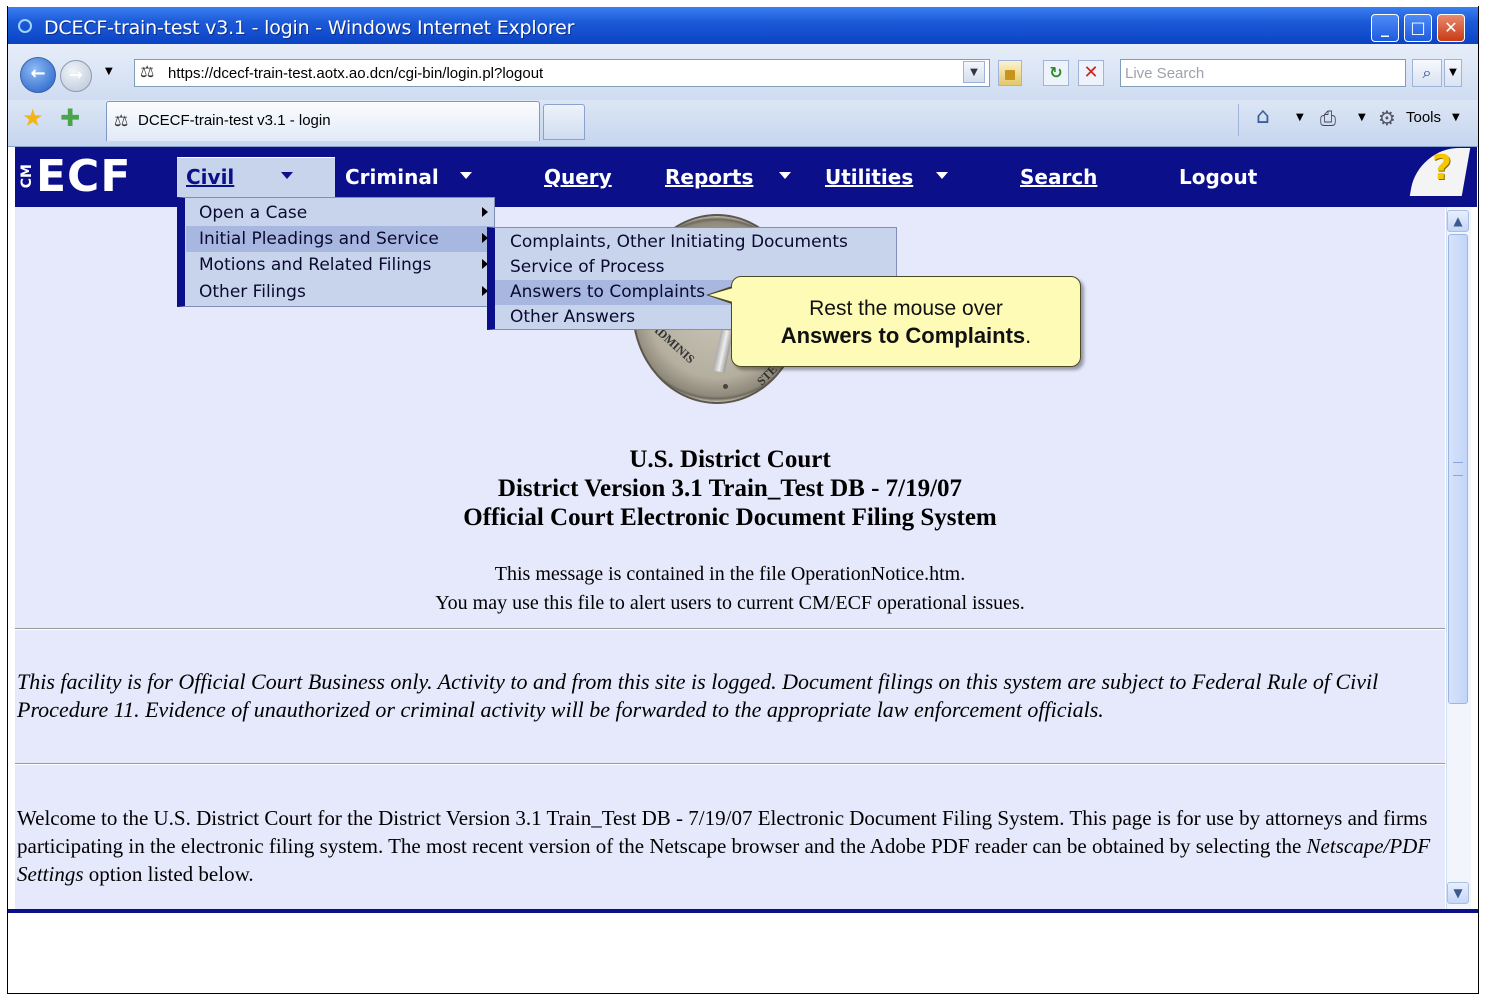 The image size is (1486, 994). What do you see at coordinates (679, 242) in the screenshot?
I see `submenu-item-complaints: Complaints, Other Initiating Documents` at bounding box center [679, 242].